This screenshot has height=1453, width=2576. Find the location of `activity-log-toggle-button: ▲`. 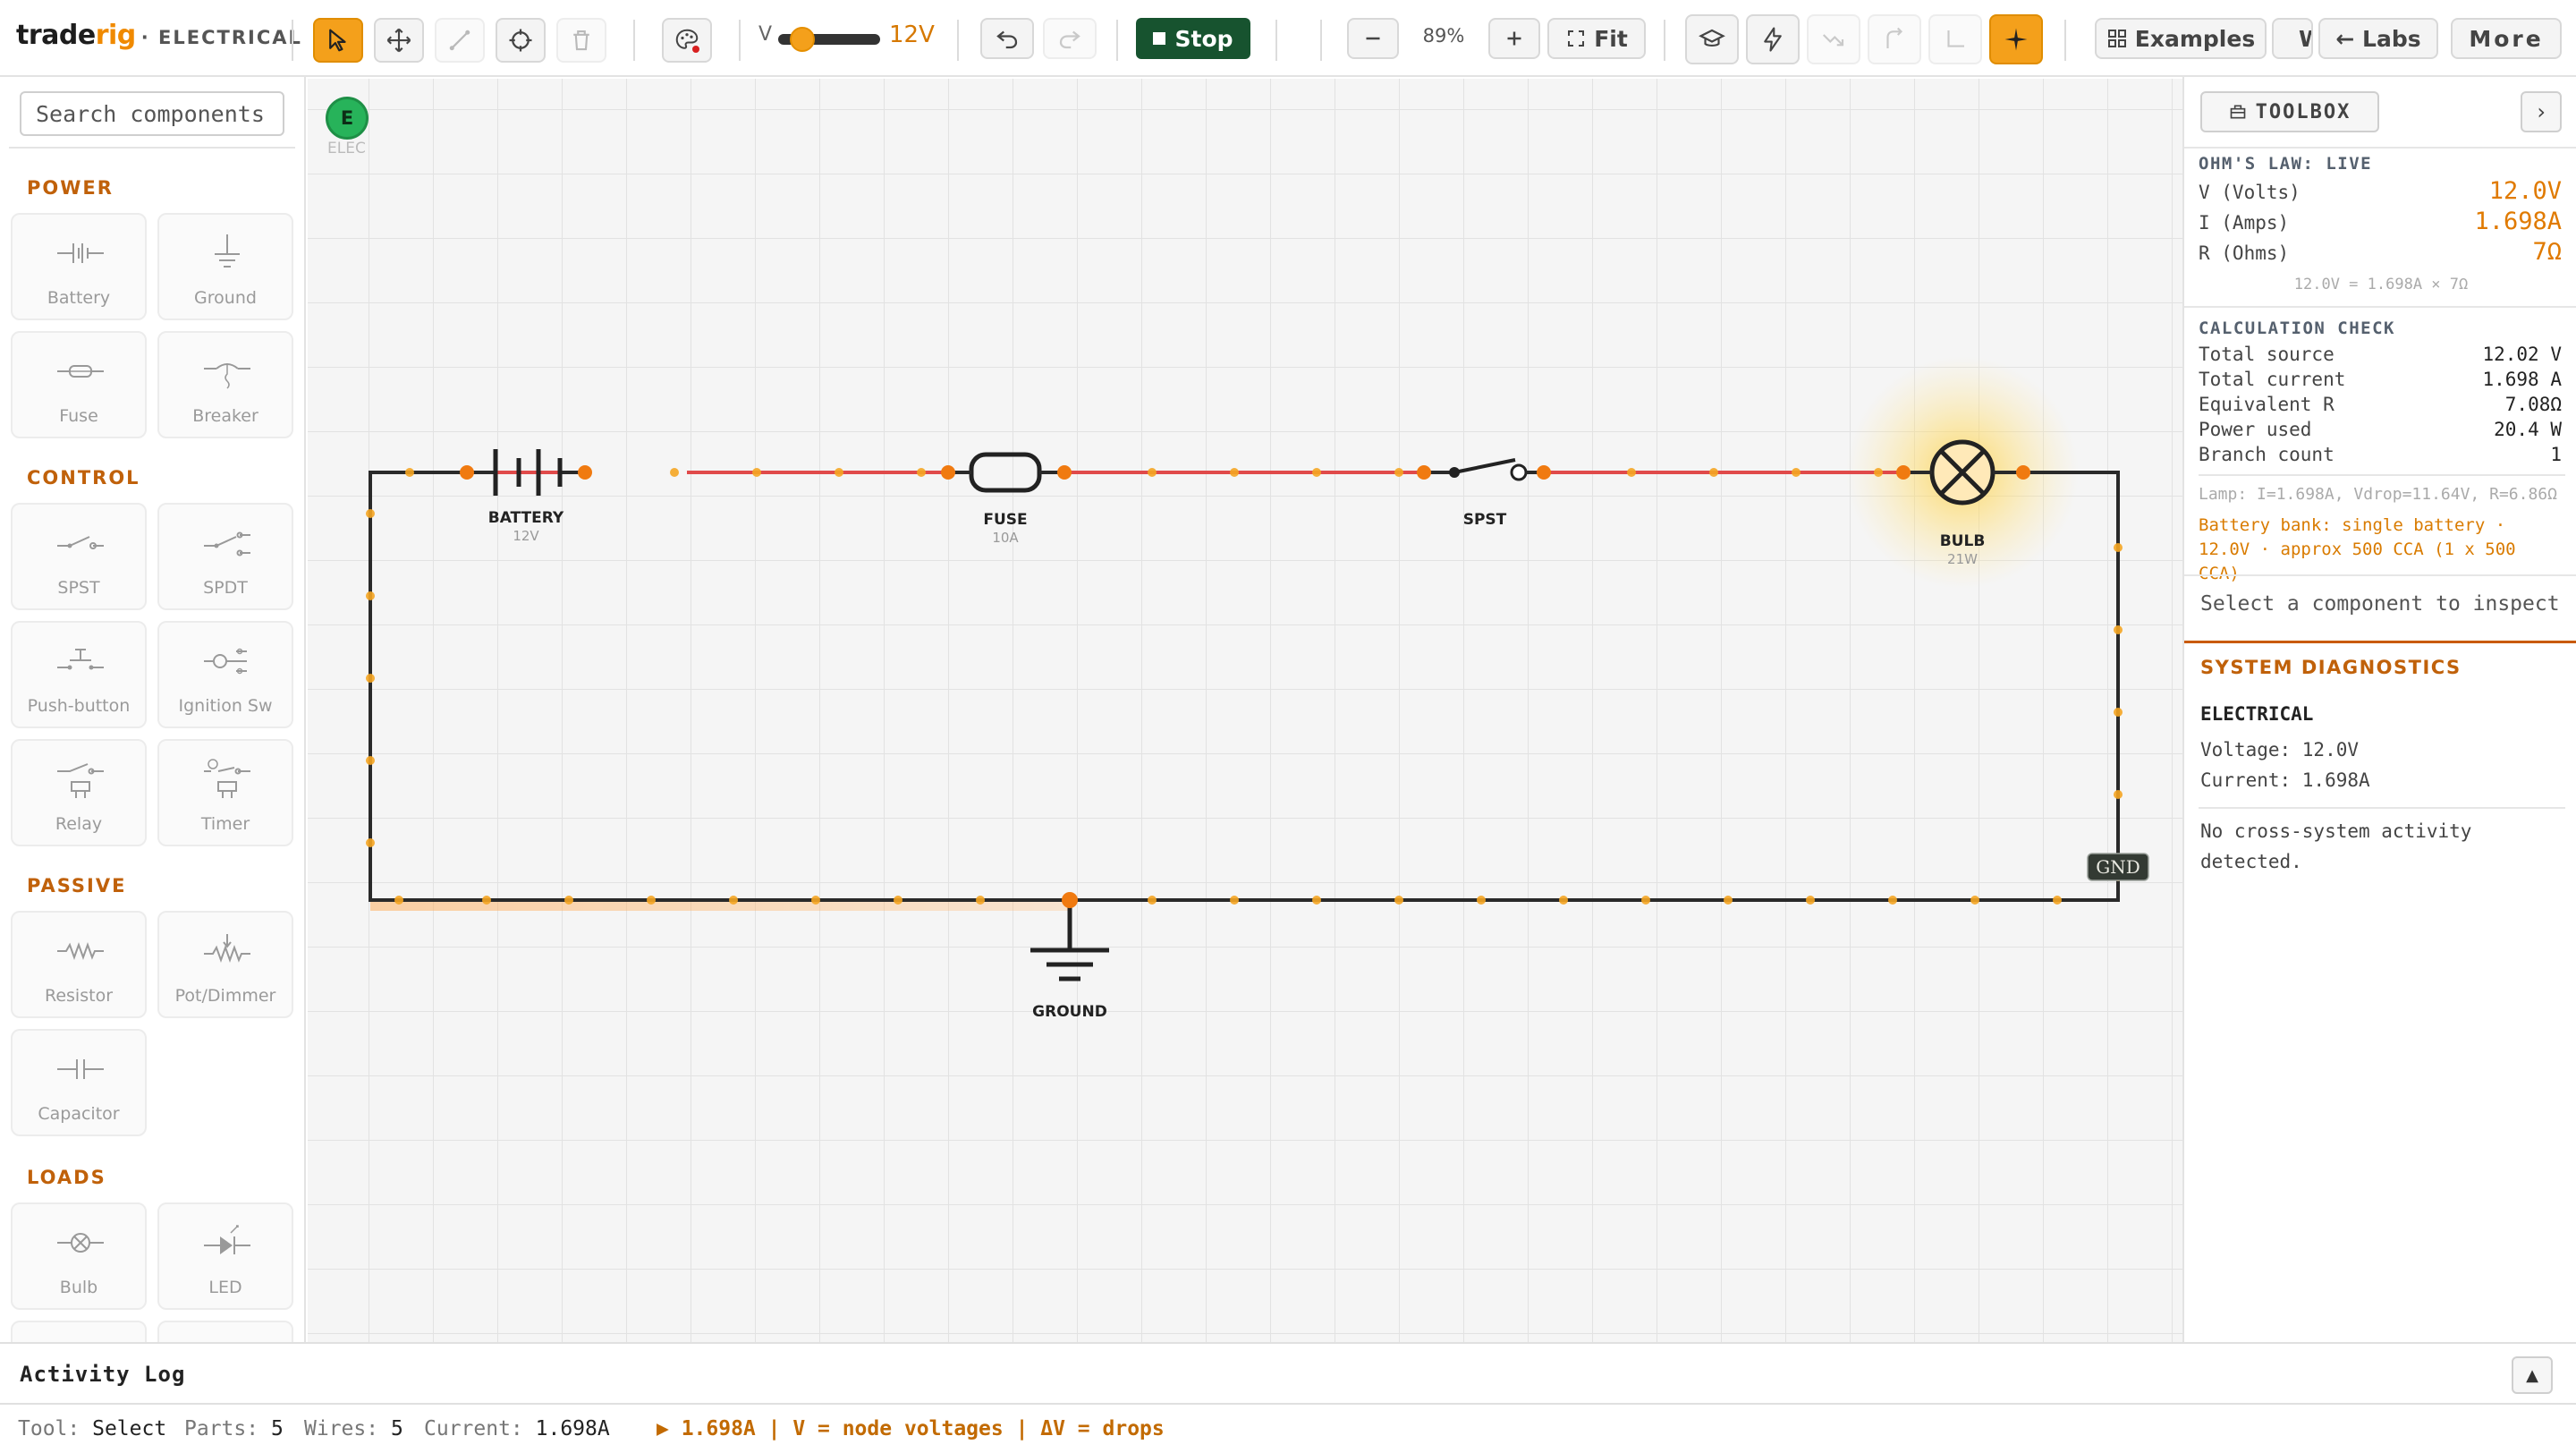

activity-log-toggle-button: ▲ is located at coordinates (2532, 1375).